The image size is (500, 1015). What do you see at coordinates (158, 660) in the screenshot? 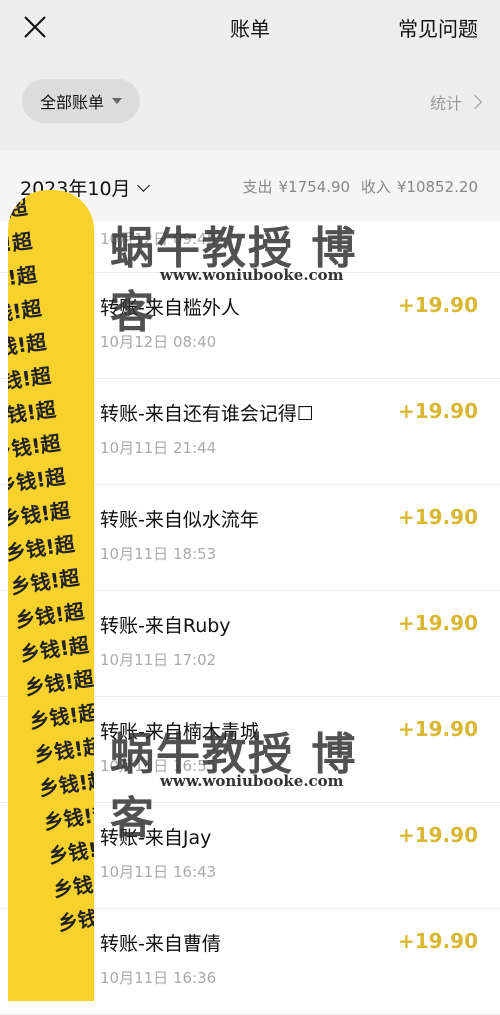
I see `transaction-time: 10月11日 17:02` at bounding box center [158, 660].